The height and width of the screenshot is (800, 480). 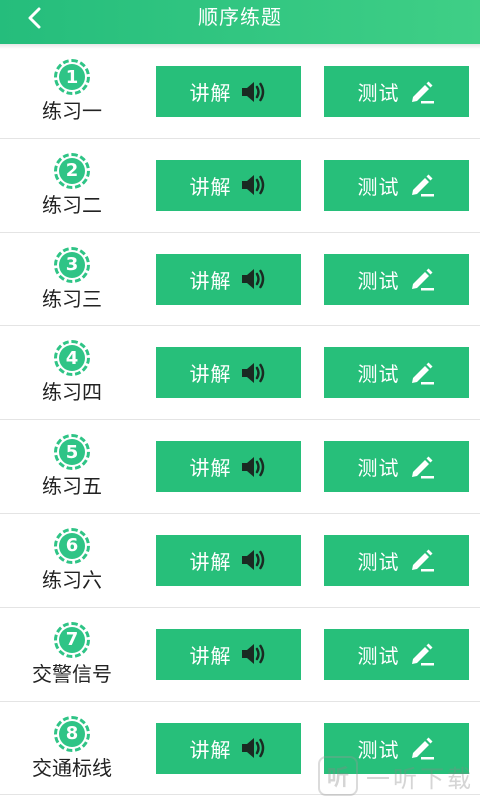 I want to click on number-badge-value: 7, so click(x=72, y=639).